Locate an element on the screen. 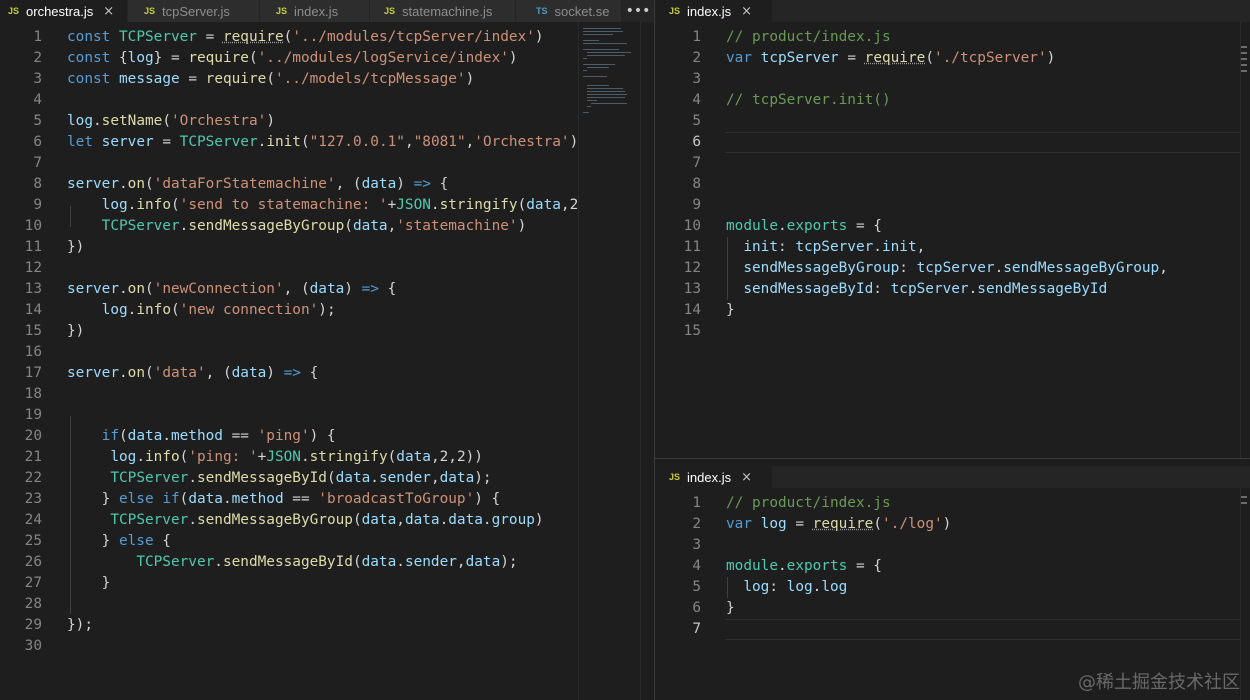  code-text: log: log.log is located at coordinates (795, 587).